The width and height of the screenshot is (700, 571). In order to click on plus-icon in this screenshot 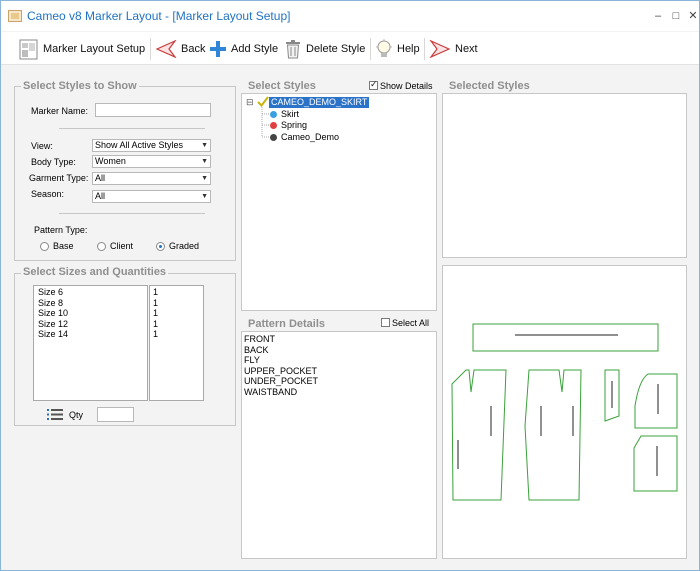, I will do `click(218, 49)`.